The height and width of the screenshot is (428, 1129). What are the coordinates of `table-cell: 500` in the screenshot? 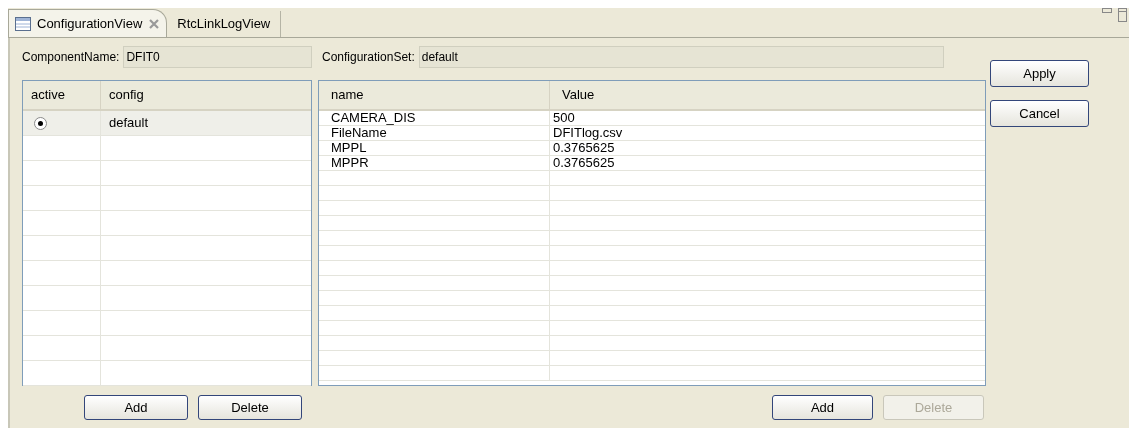 It's located at (564, 117).